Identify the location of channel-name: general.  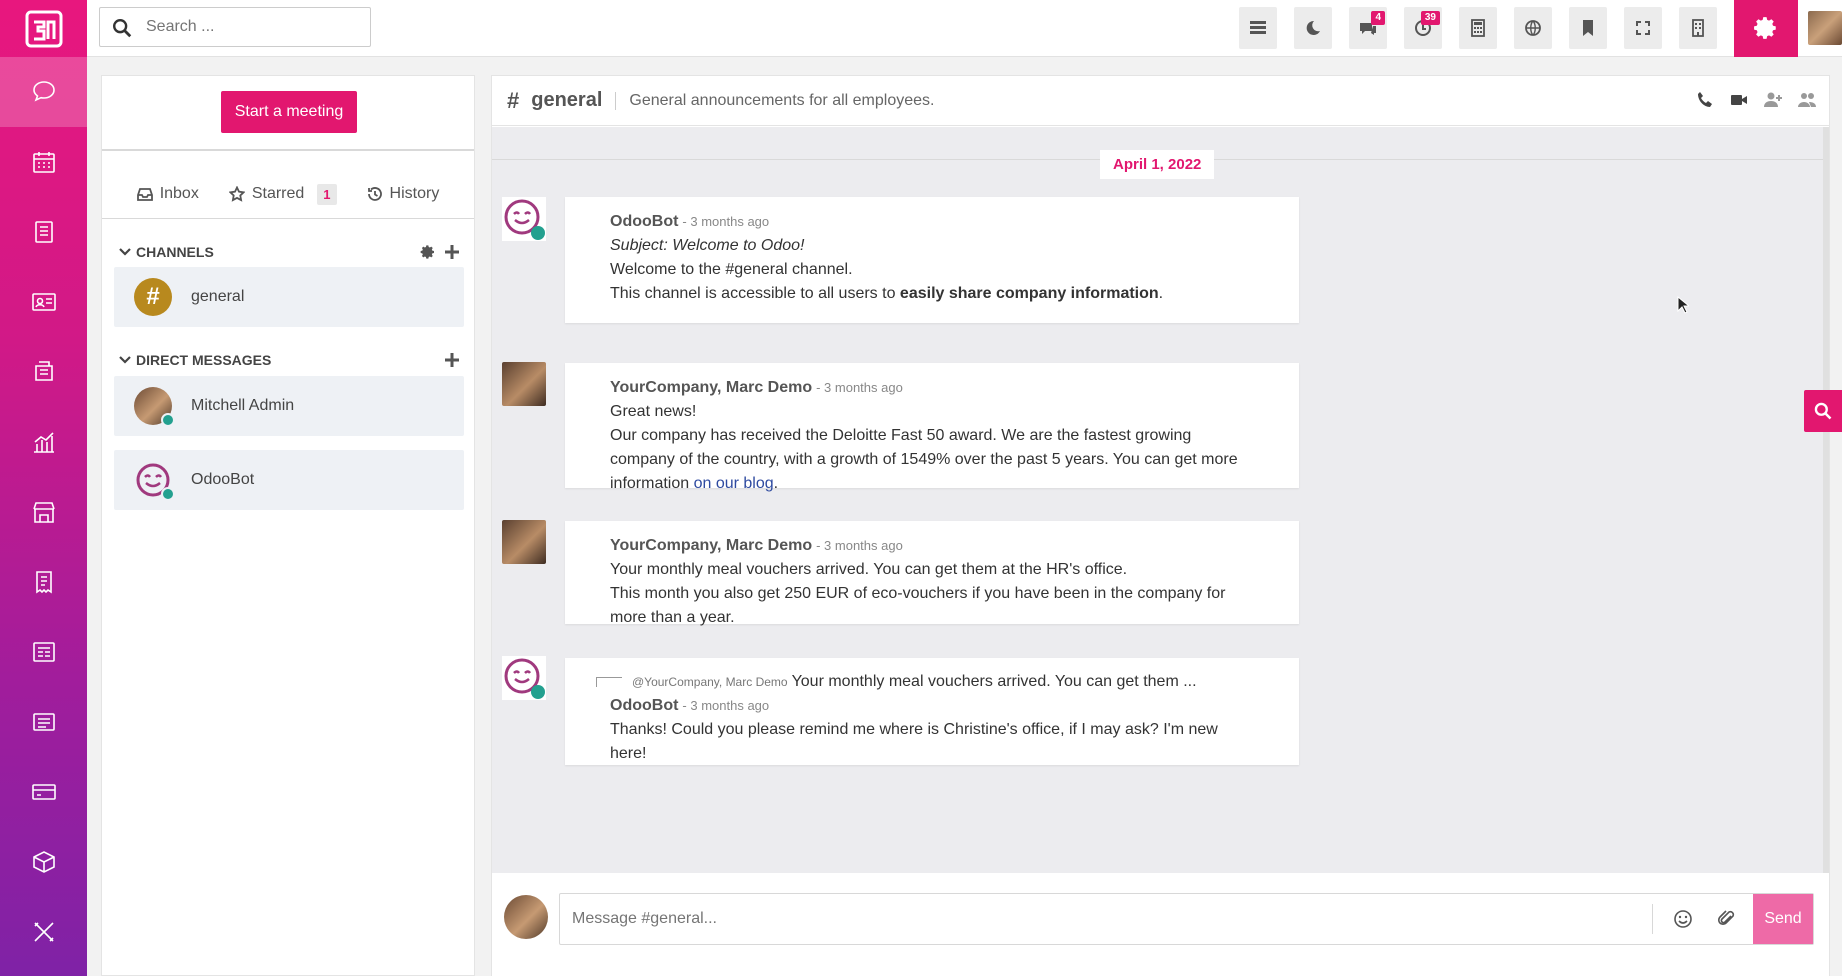
(218, 296).